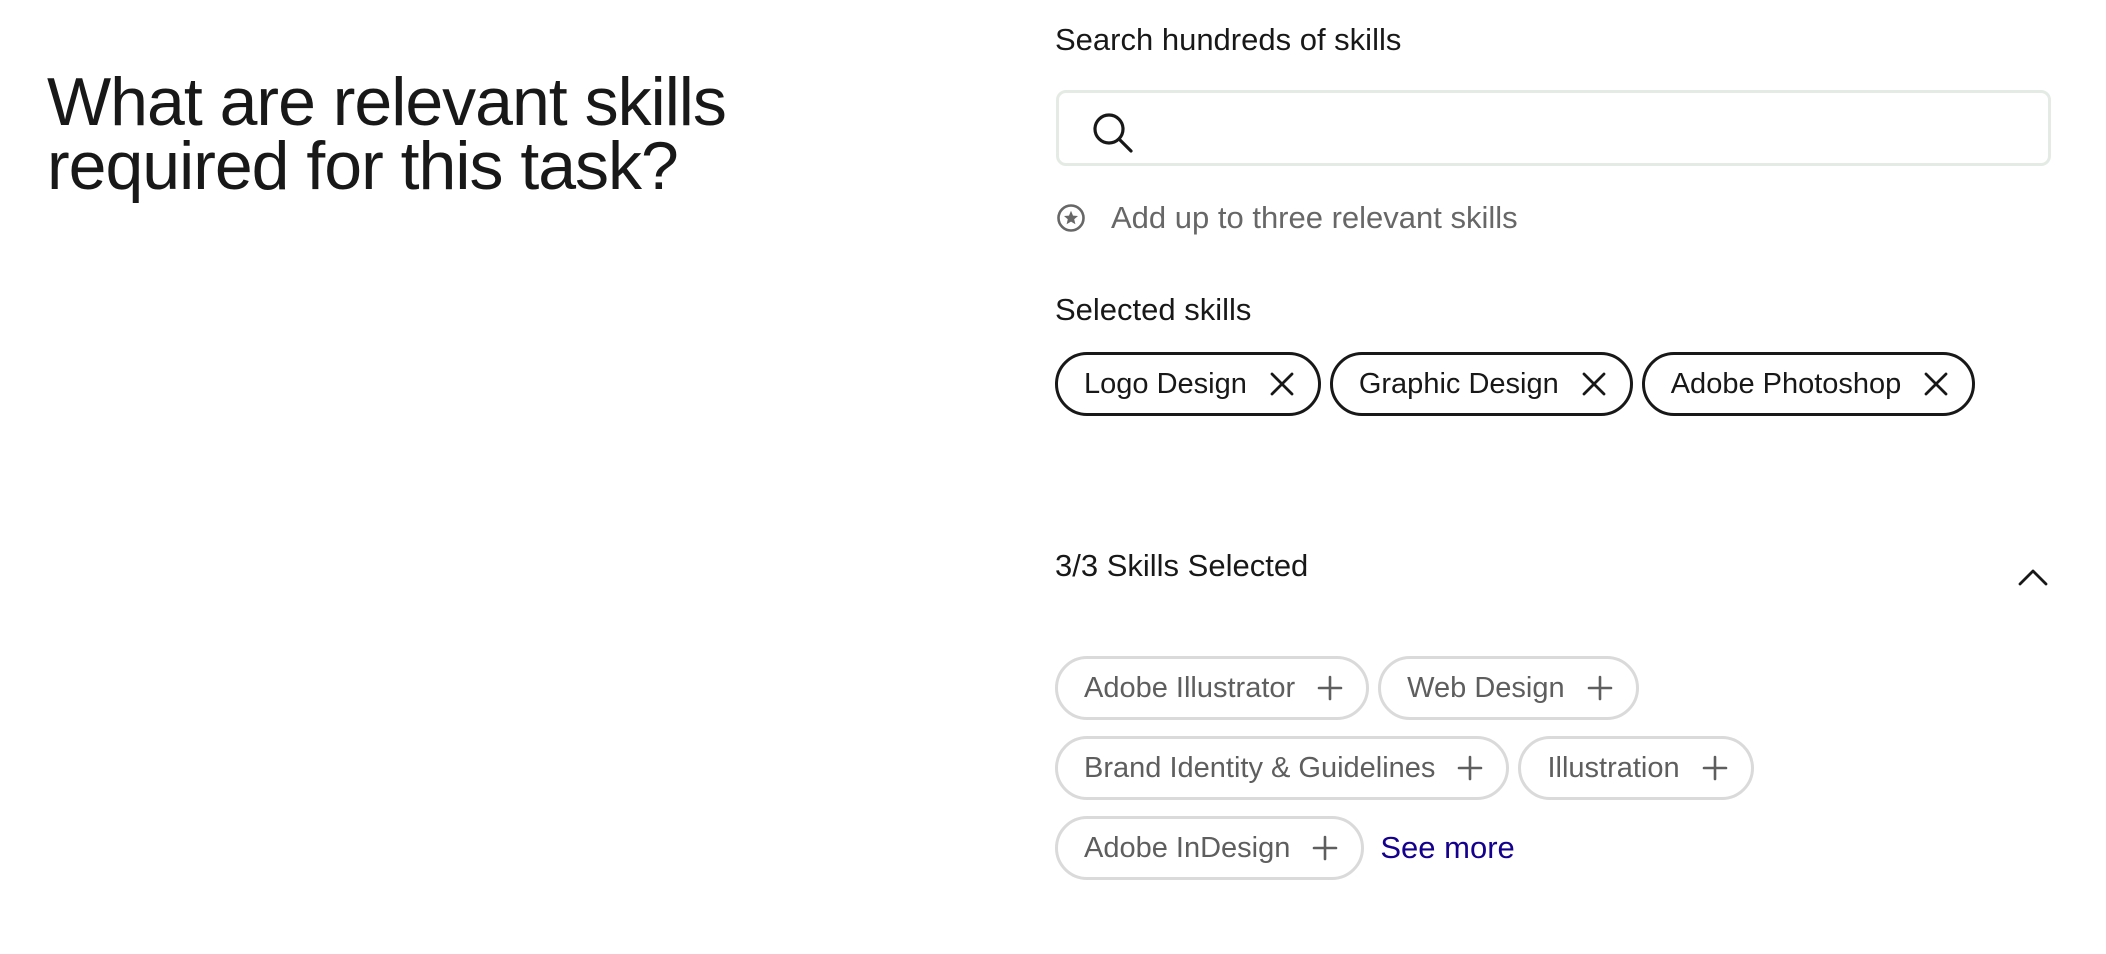 The width and height of the screenshot is (2106, 954). I want to click on suggested-skill-chip: Brand Identity & Guidelines, so click(1282, 768).